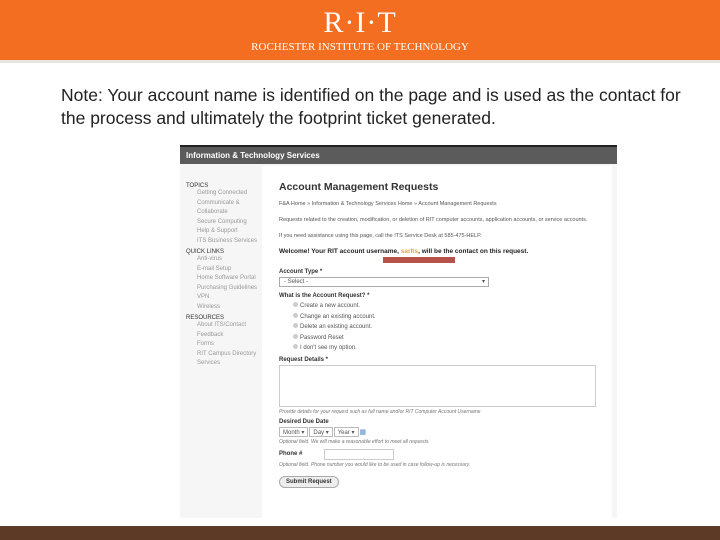  What do you see at coordinates (360, 61) in the screenshot?
I see `header-divider` at bounding box center [360, 61].